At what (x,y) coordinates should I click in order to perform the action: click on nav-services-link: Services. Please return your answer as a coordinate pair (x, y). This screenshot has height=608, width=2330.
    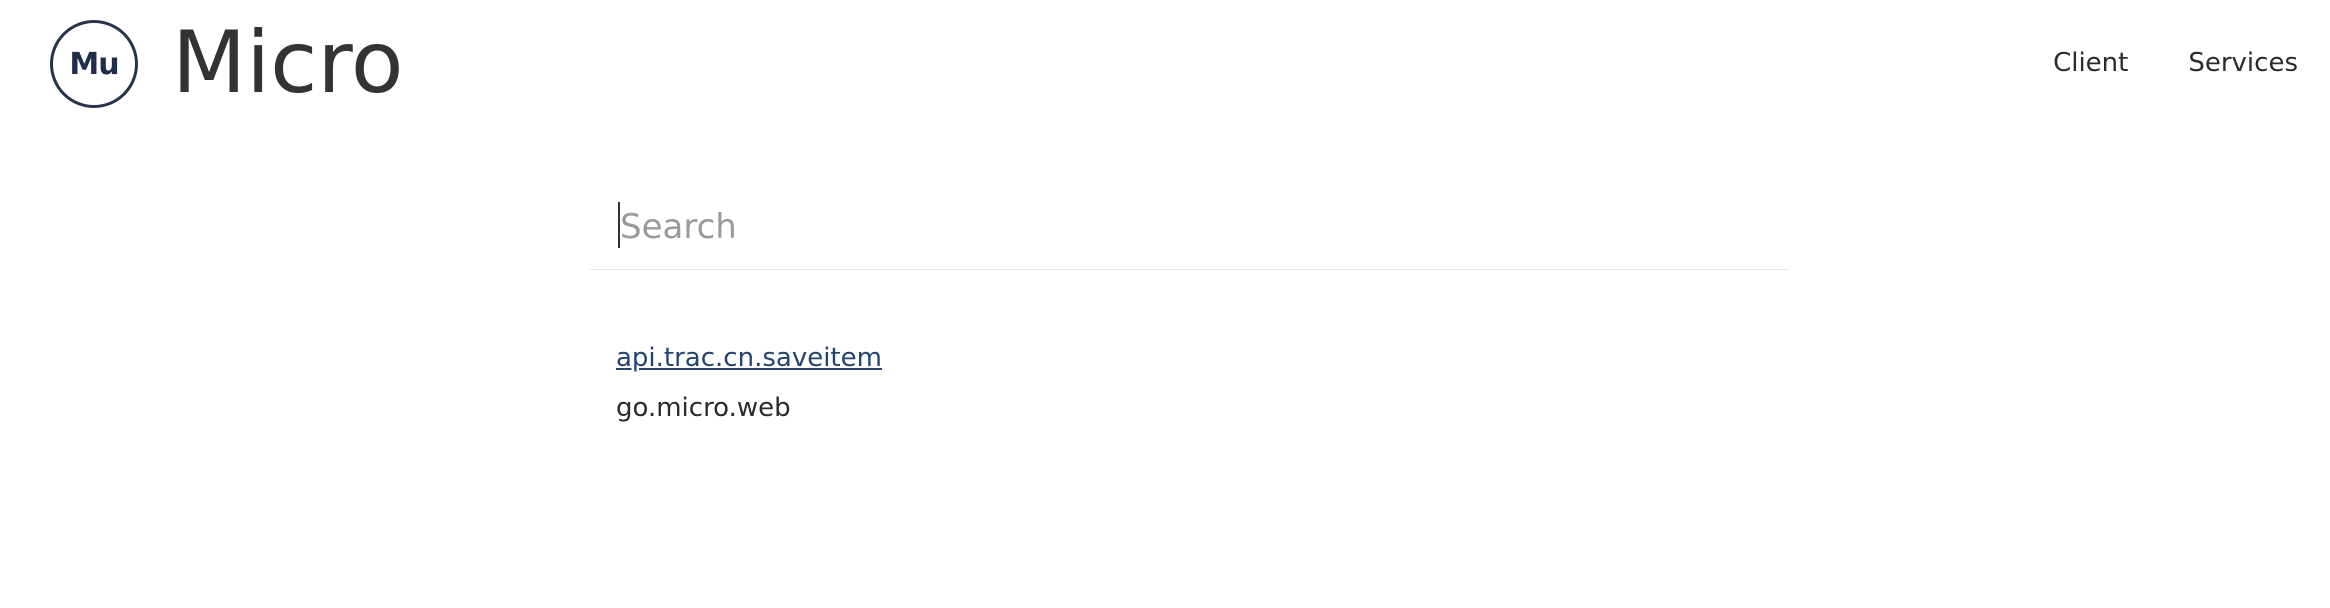
    Looking at the image, I should click on (2243, 63).